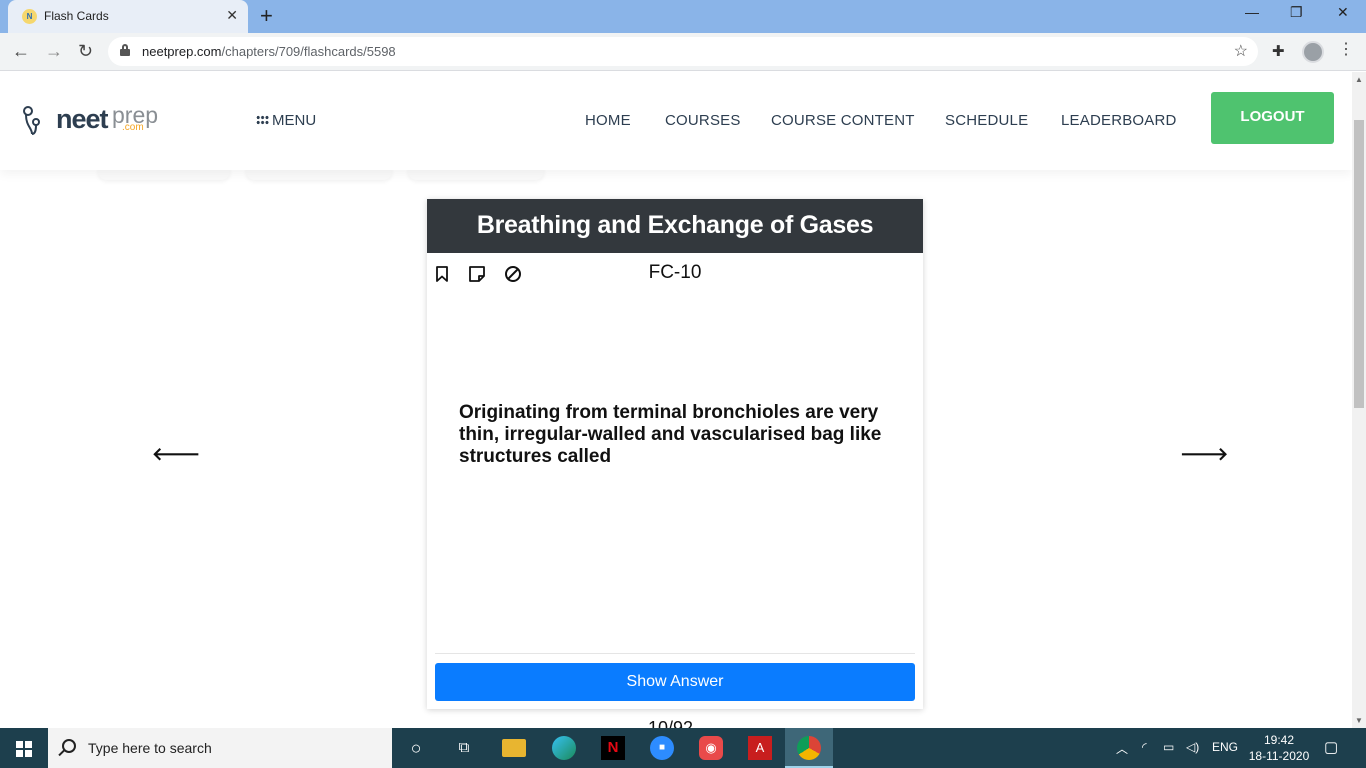 This screenshot has height=768, width=1366. I want to click on next-card-icon: 🡒, so click(1204, 454).